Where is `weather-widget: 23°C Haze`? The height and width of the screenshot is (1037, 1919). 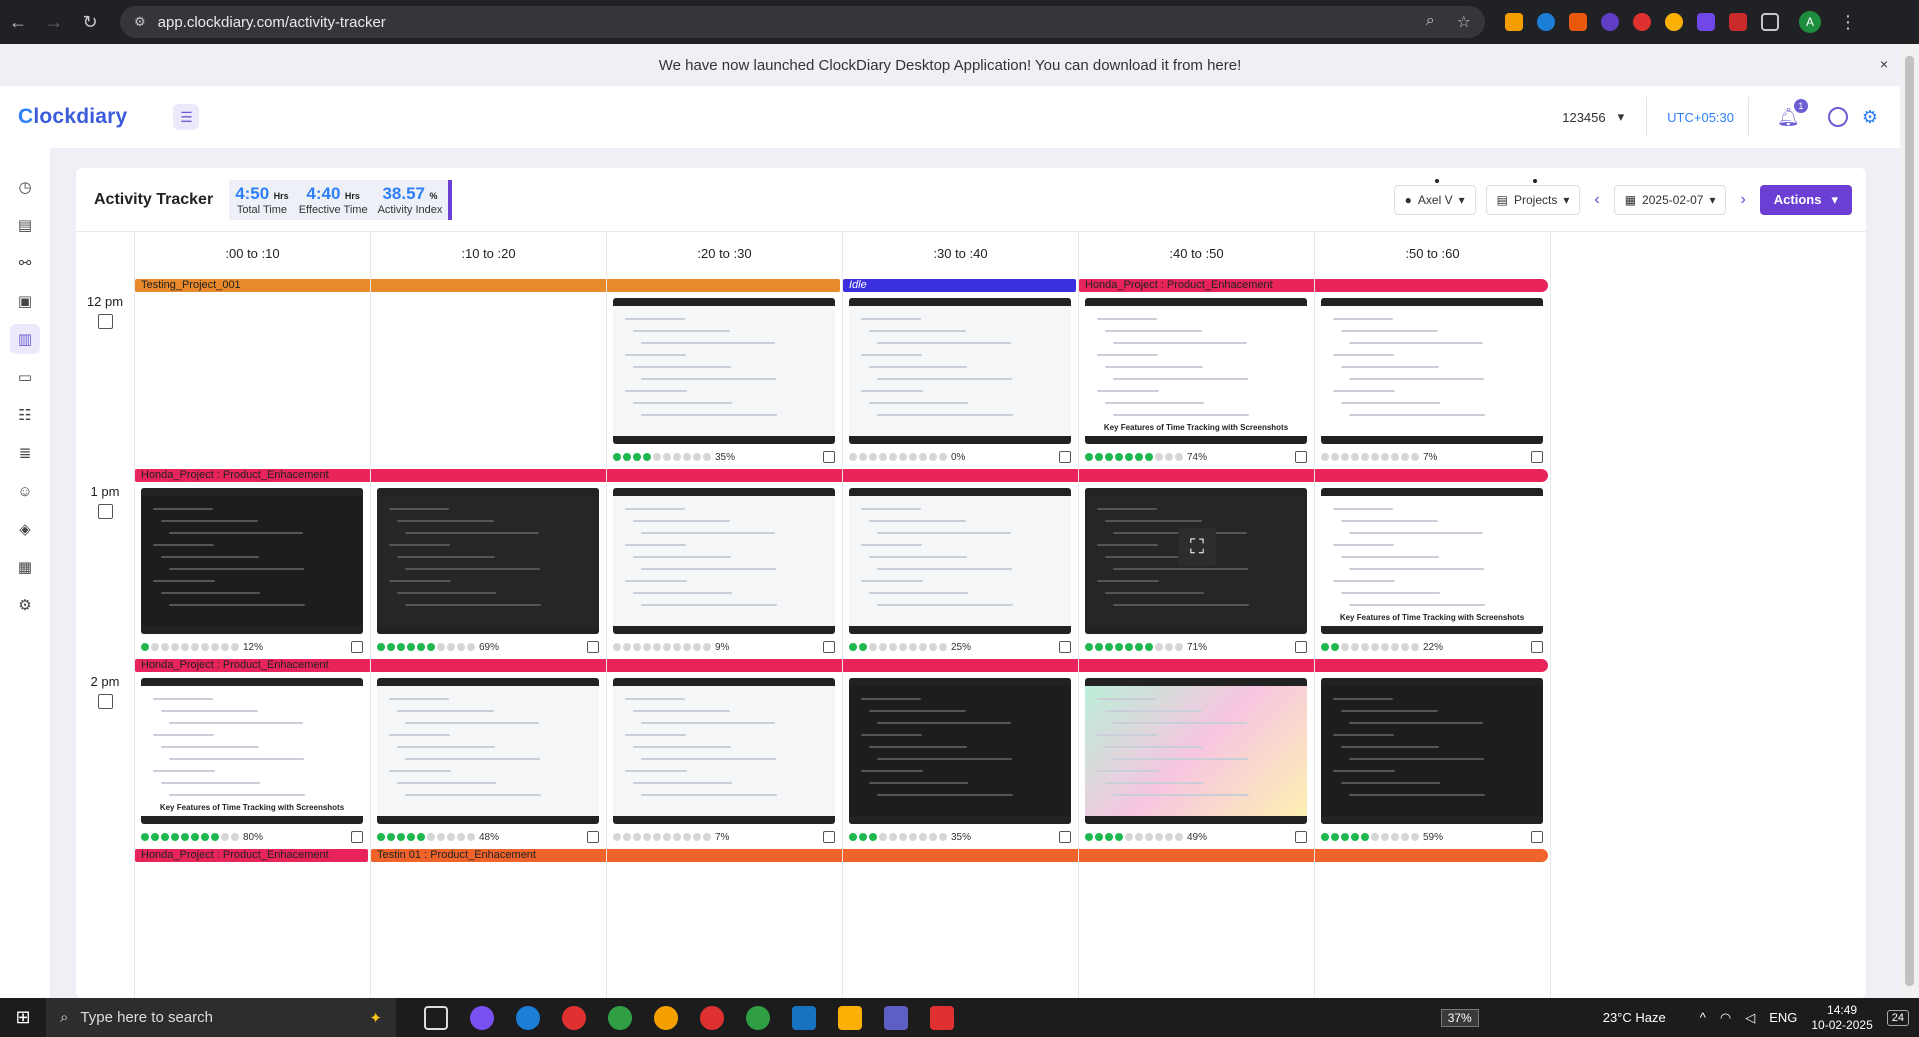 weather-widget: 23°C Haze is located at coordinates (1634, 1017).